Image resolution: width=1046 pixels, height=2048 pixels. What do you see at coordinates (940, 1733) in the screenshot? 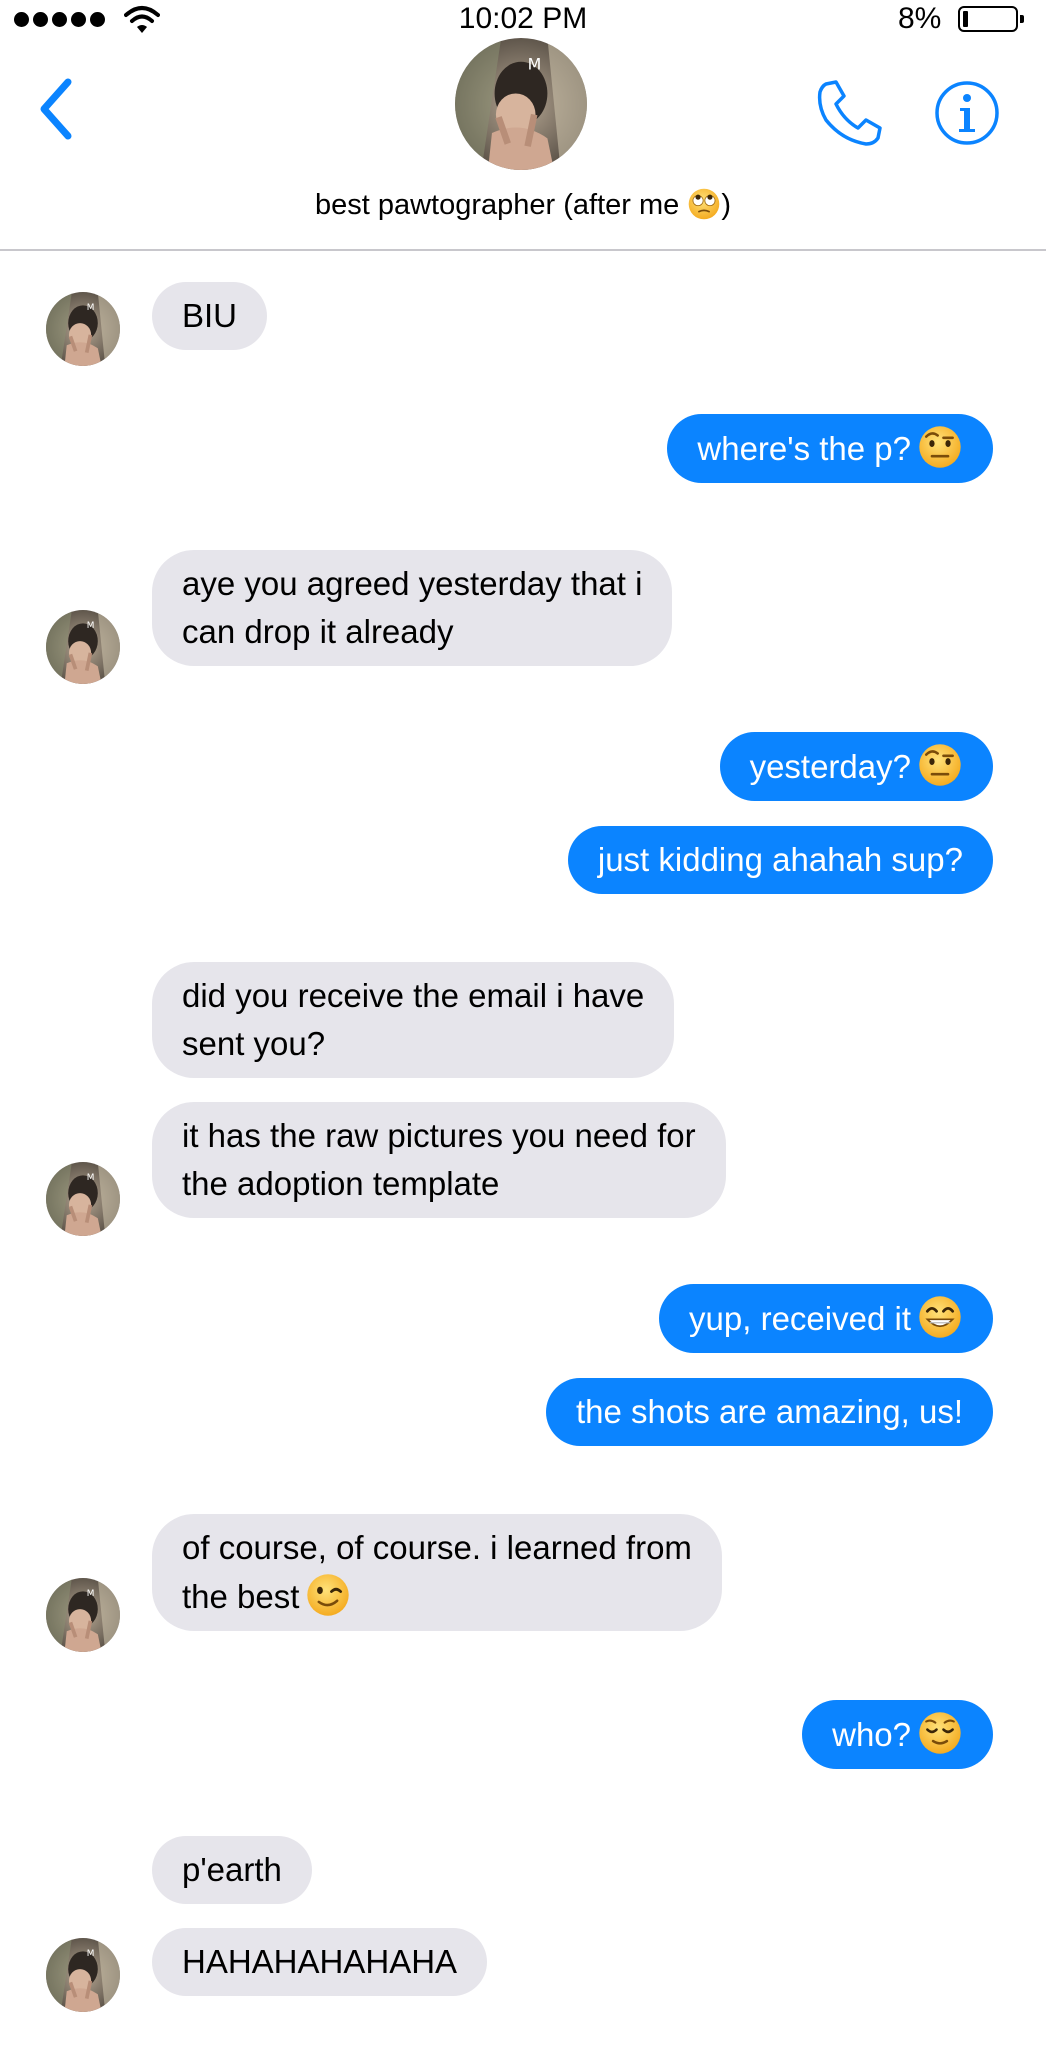
I see `relieved-emoji-icon` at bounding box center [940, 1733].